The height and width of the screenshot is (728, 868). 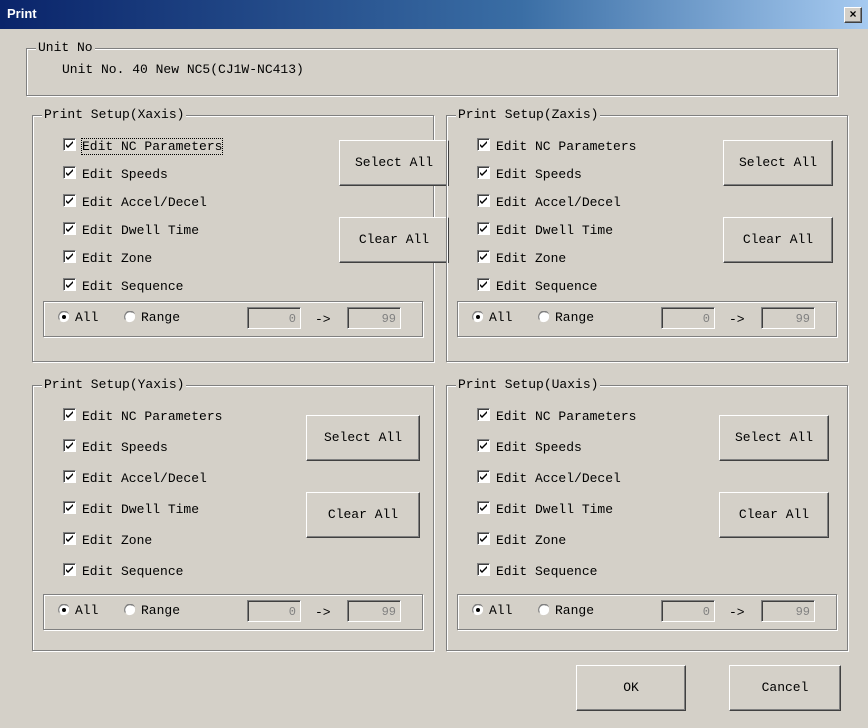 I want to click on ok-button: OK, so click(x=631, y=688).